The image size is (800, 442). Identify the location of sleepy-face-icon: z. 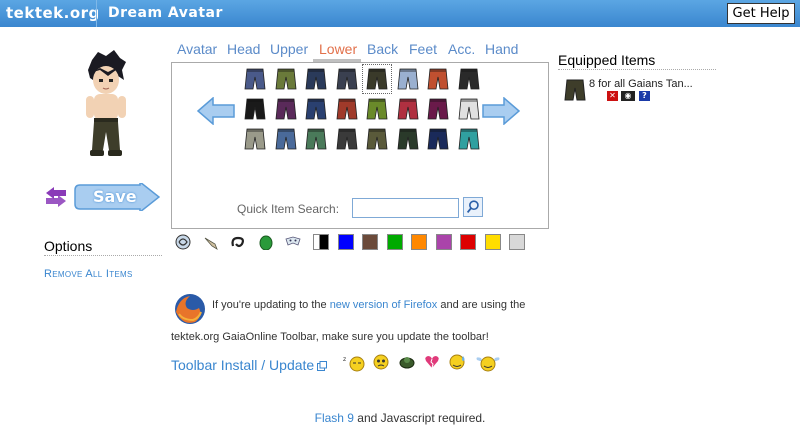
(354, 364).